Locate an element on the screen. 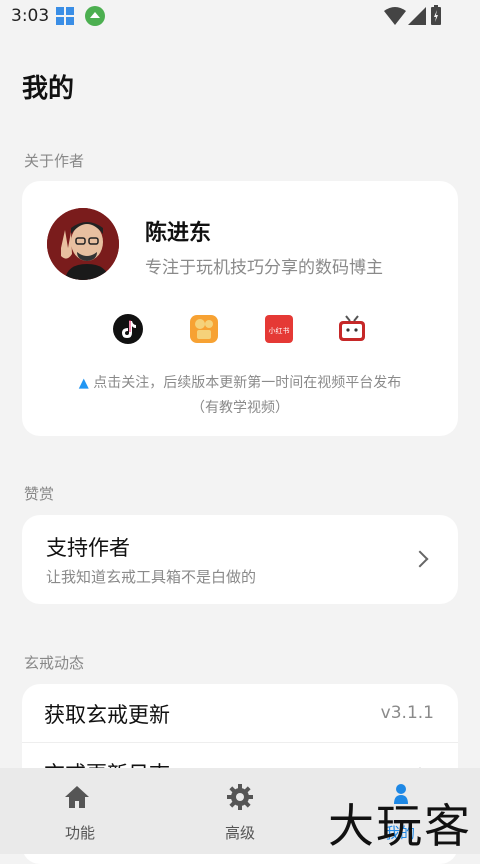  home-icon is located at coordinates (77, 797).